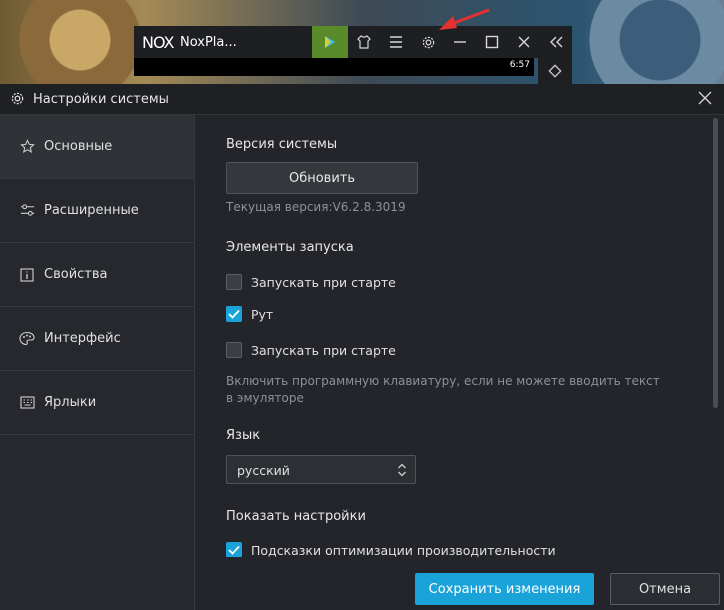 The height and width of the screenshot is (610, 724). What do you see at coordinates (76, 274) in the screenshot?
I see `sidebar-item-label: Свойства` at bounding box center [76, 274].